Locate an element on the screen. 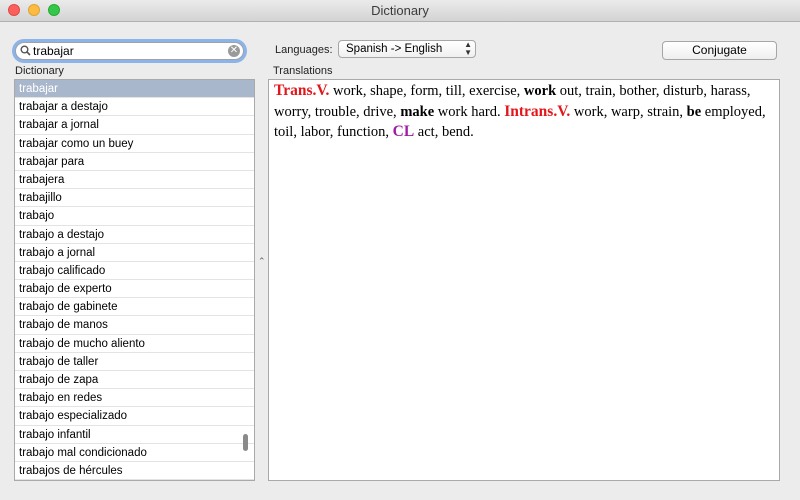  list-item: trabajo a destajo is located at coordinates (134, 235).